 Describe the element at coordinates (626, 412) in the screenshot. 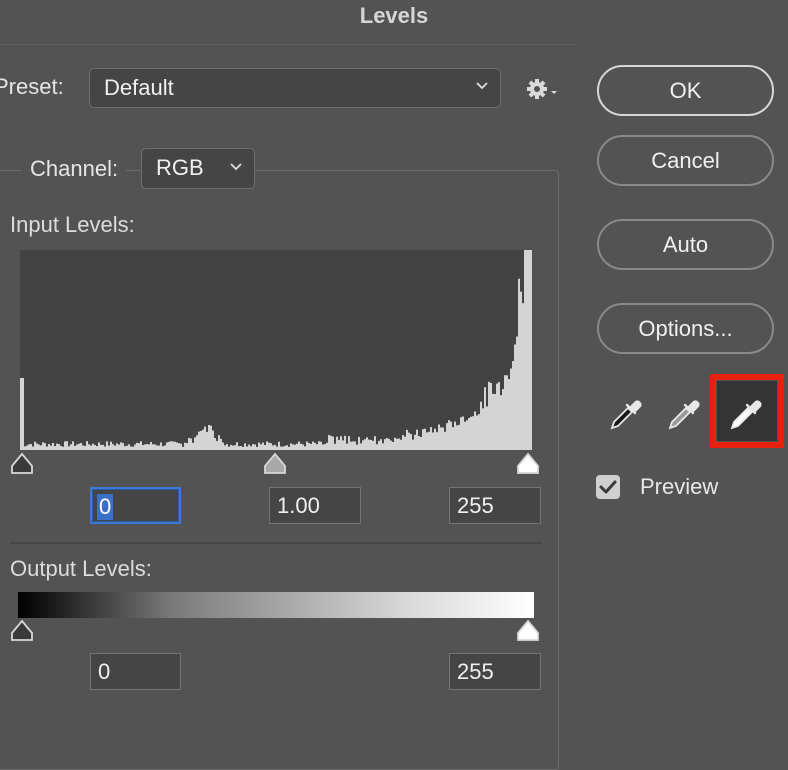

I see `black-point-eyedropper-icon` at that location.